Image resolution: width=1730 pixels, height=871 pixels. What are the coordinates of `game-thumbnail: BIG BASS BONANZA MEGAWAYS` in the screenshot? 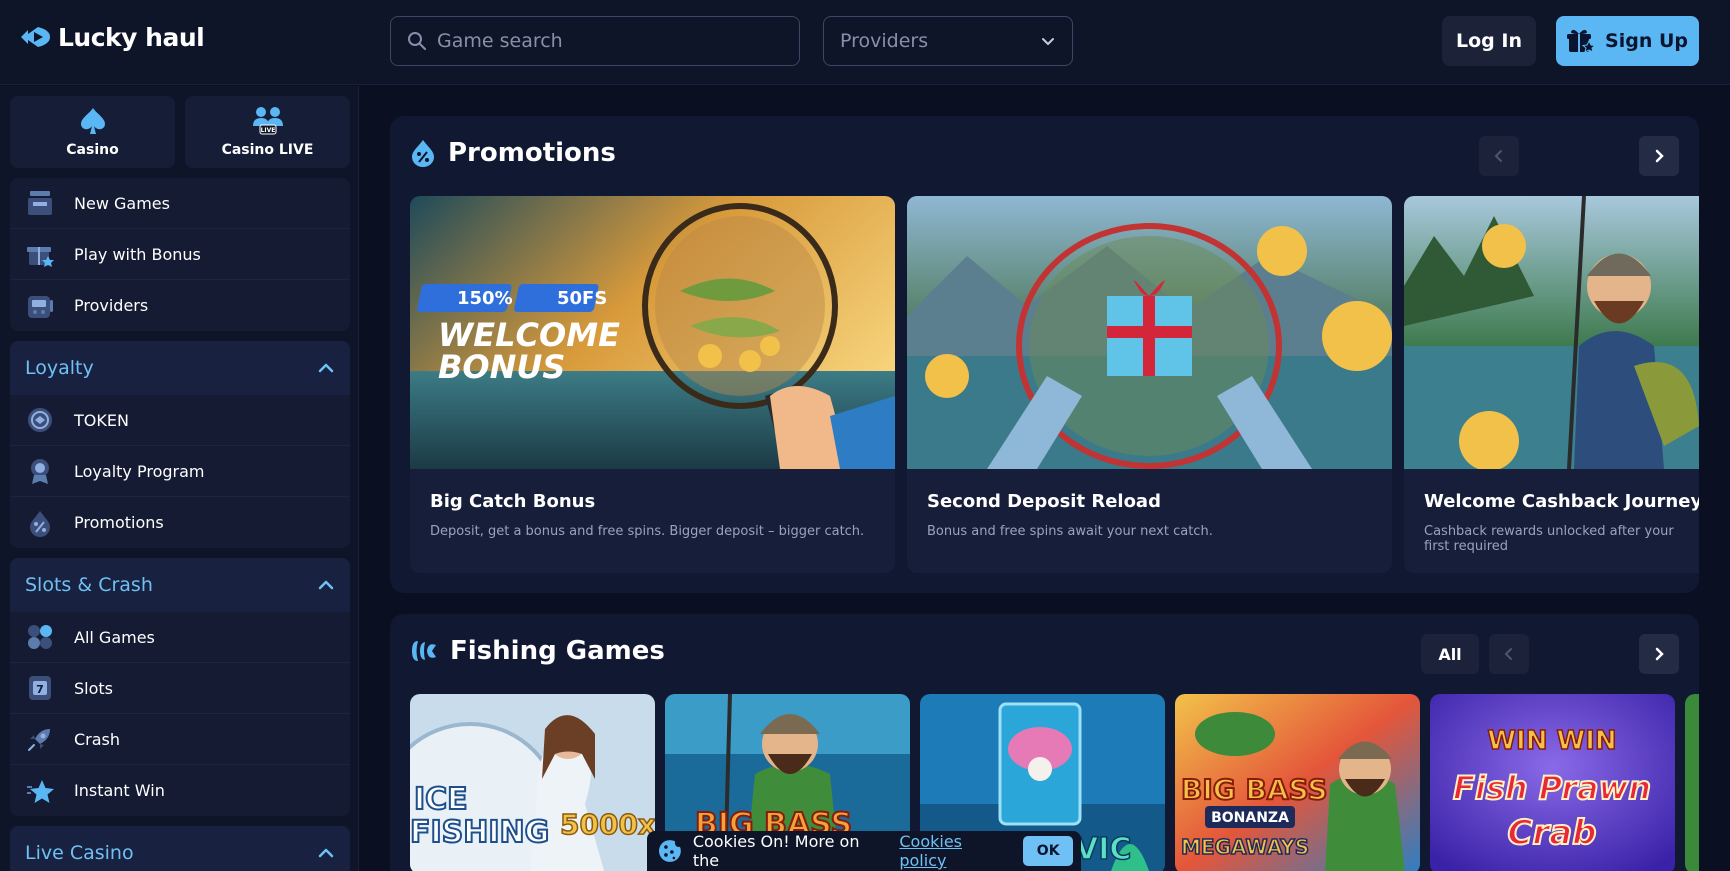 It's located at (1297, 782).